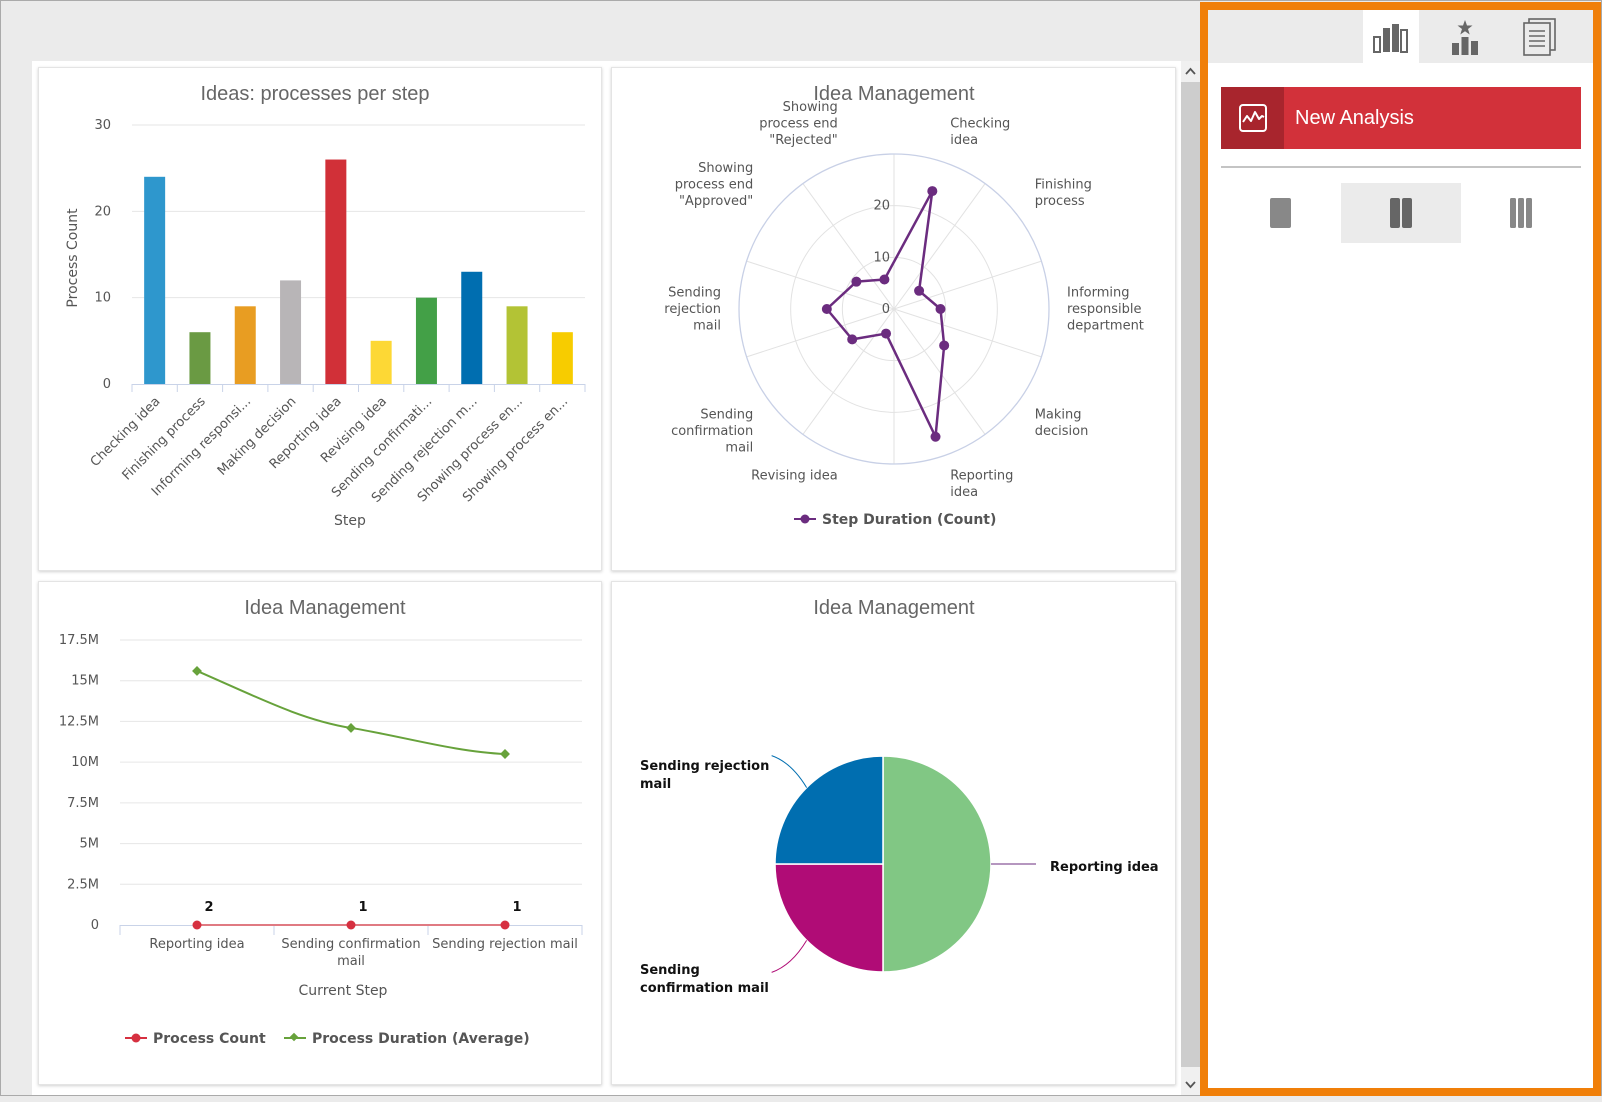  Describe the element at coordinates (421, 1039) in the screenshot. I see `legend-duration-label: Process Duration (Average)` at that location.